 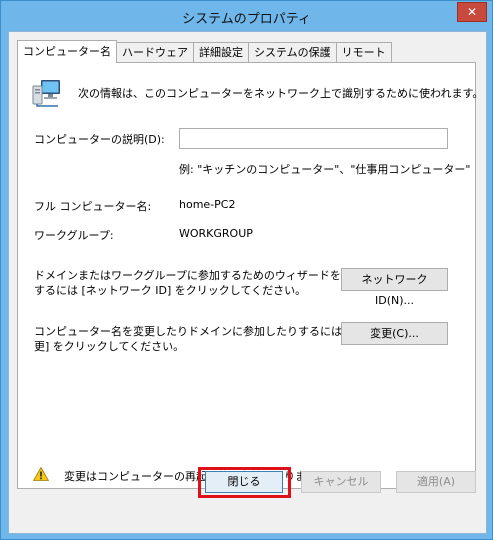 What do you see at coordinates (198, 275) in the screenshot?
I see `network-id-text-line1: ドメインまたはワークグループに参加するためのウィザードを使用` at bounding box center [198, 275].